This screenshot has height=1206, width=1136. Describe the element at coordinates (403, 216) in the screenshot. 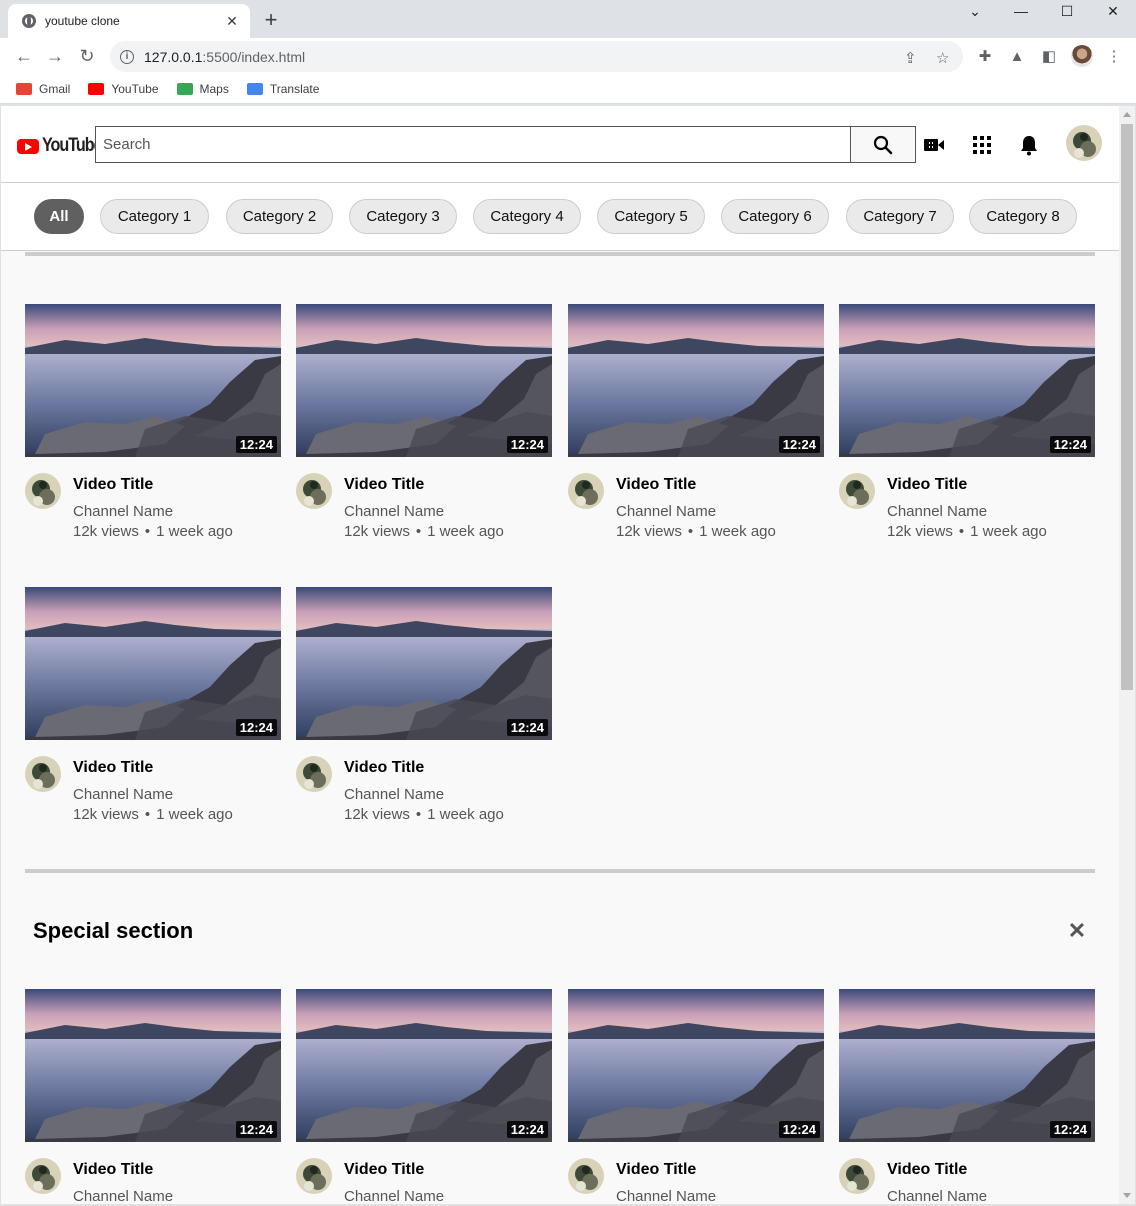

I see `category-chip-3: Category 3` at that location.